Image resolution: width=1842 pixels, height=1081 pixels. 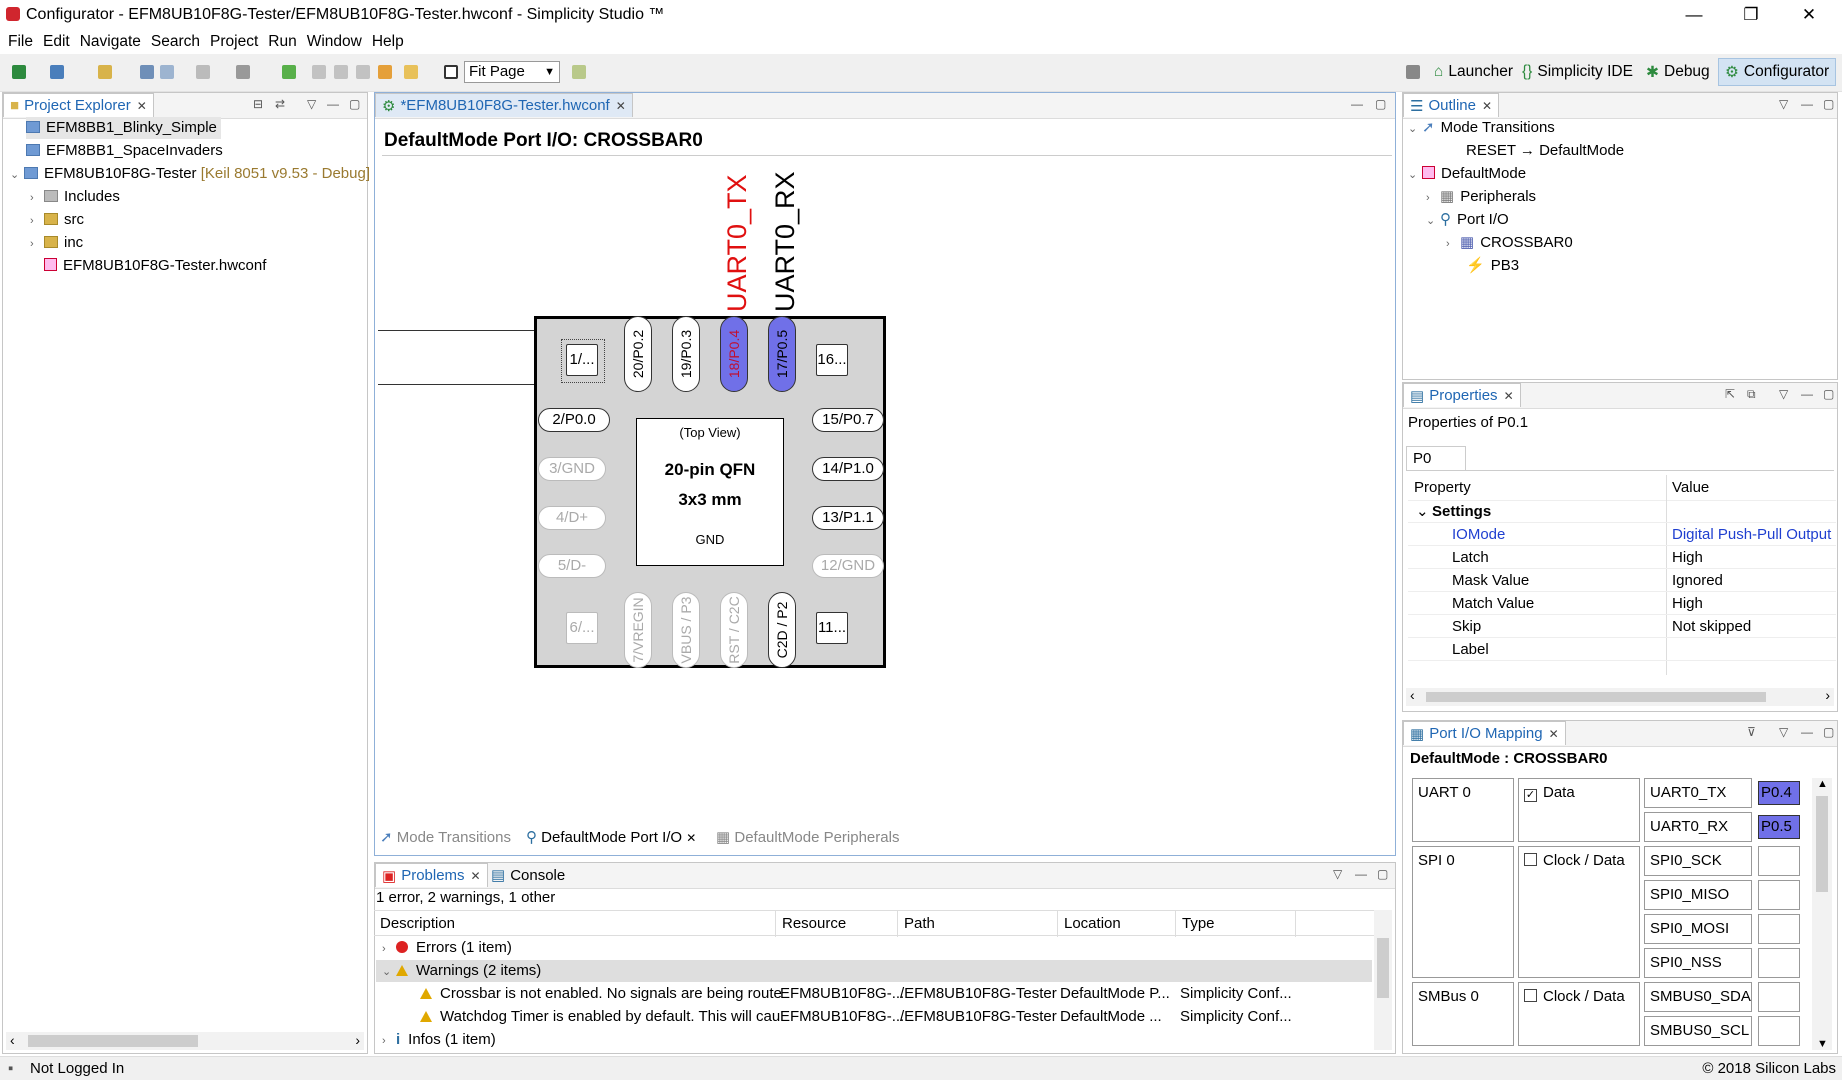 I want to click on grid-icon, so click(x=579, y=72).